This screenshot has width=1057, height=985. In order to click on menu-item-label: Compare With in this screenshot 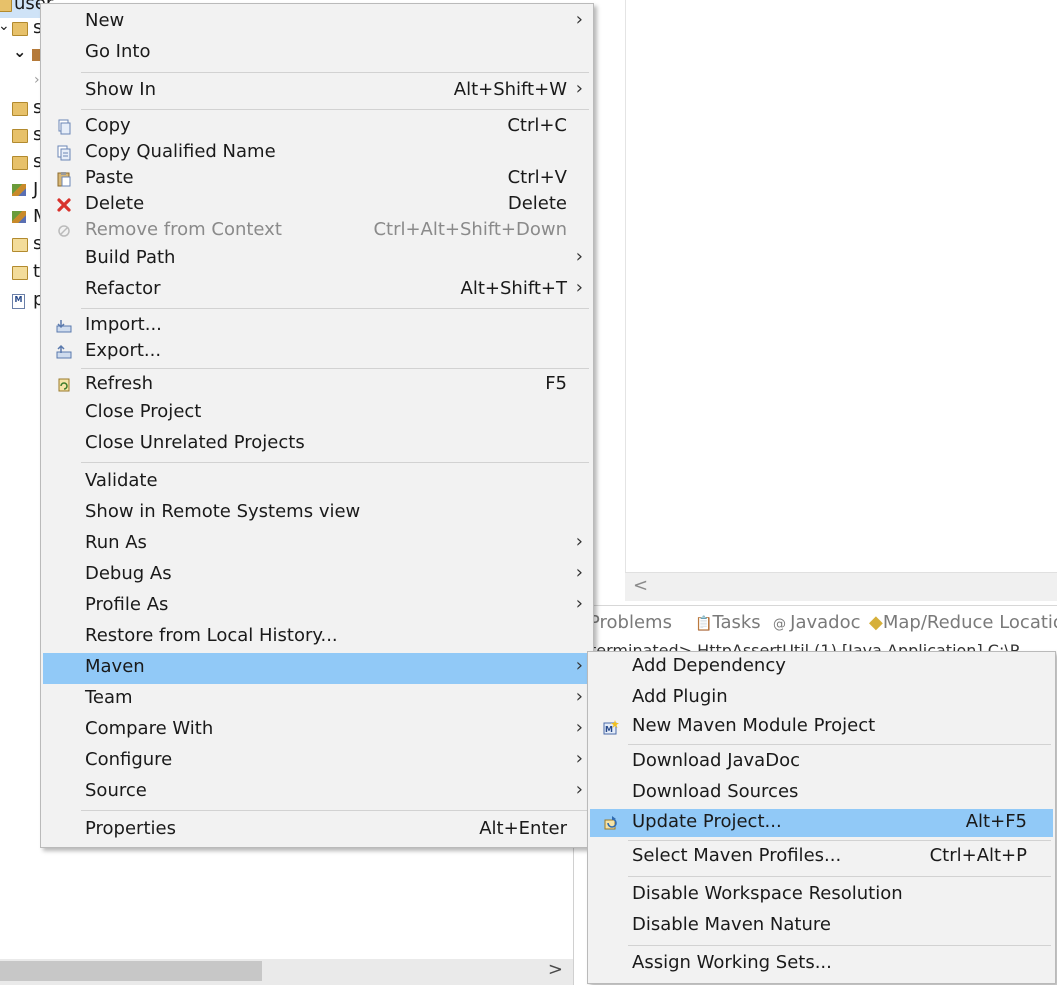, I will do `click(149, 728)`.